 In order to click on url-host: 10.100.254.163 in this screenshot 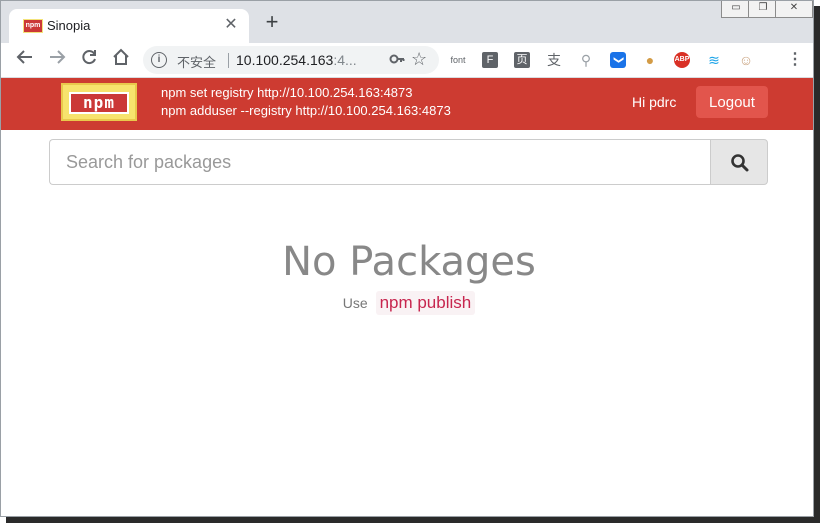, I will do `click(285, 60)`.